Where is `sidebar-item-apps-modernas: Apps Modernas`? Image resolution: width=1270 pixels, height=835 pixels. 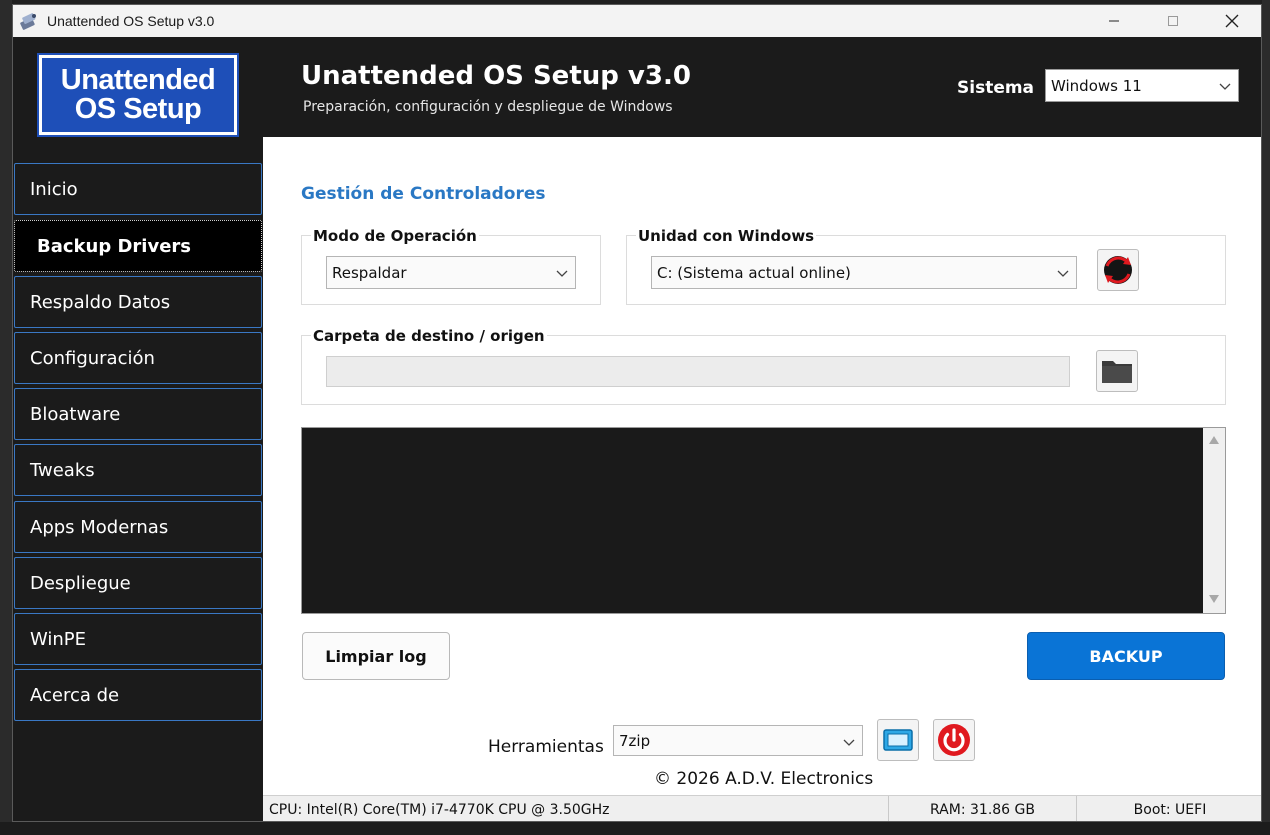
sidebar-item-apps-modernas: Apps Modernas is located at coordinates (138, 527).